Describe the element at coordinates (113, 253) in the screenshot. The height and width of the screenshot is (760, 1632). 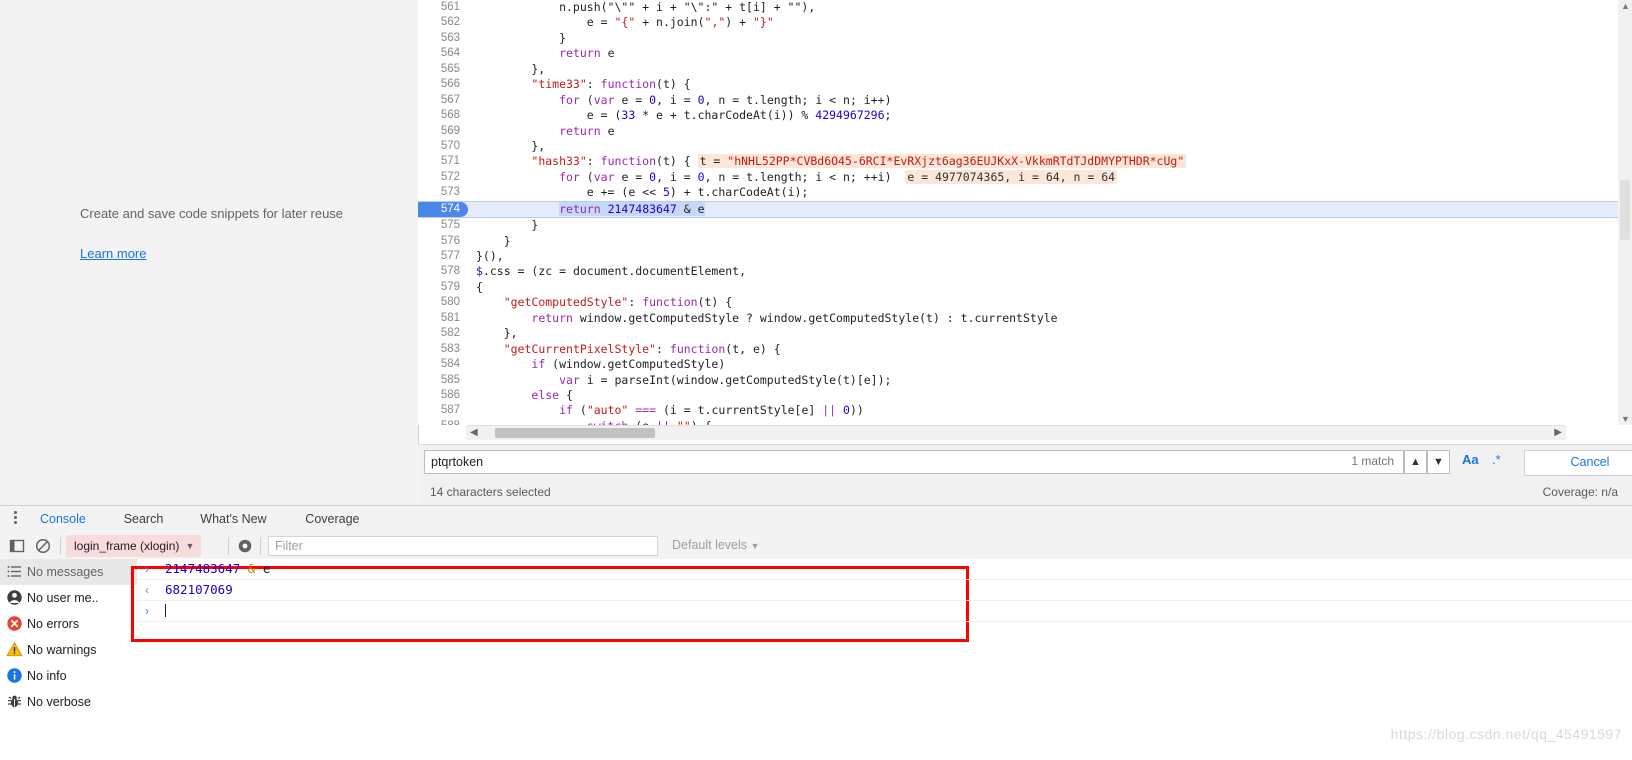
I see `snippets-learn-more-link: Learn more` at that location.